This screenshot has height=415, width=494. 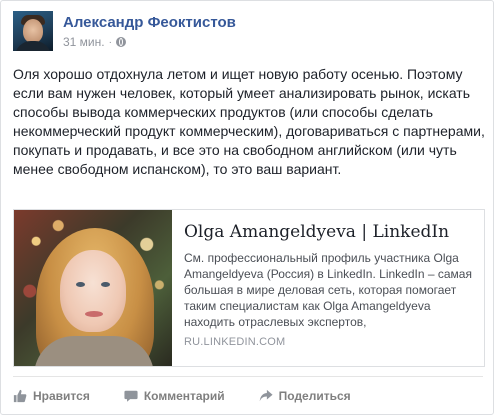 I want to click on link-preview-domain: RU.LINKEDIN.COM, so click(x=235, y=342).